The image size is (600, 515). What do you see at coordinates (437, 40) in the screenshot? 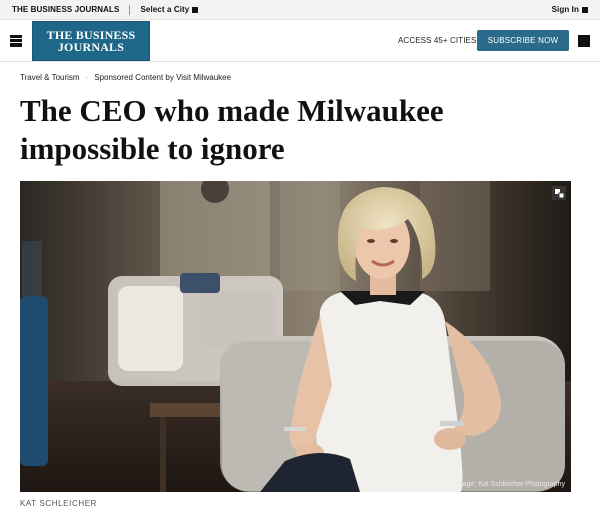
I see `access-cities-link: ACCESS 45+ CITIES` at bounding box center [437, 40].